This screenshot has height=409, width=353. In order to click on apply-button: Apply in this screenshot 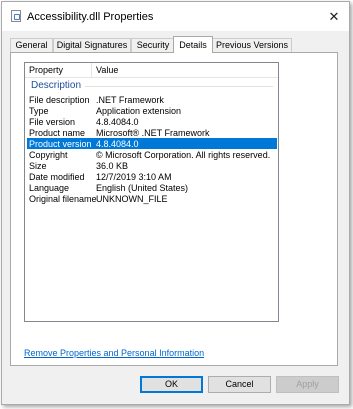, I will do `click(307, 384)`.